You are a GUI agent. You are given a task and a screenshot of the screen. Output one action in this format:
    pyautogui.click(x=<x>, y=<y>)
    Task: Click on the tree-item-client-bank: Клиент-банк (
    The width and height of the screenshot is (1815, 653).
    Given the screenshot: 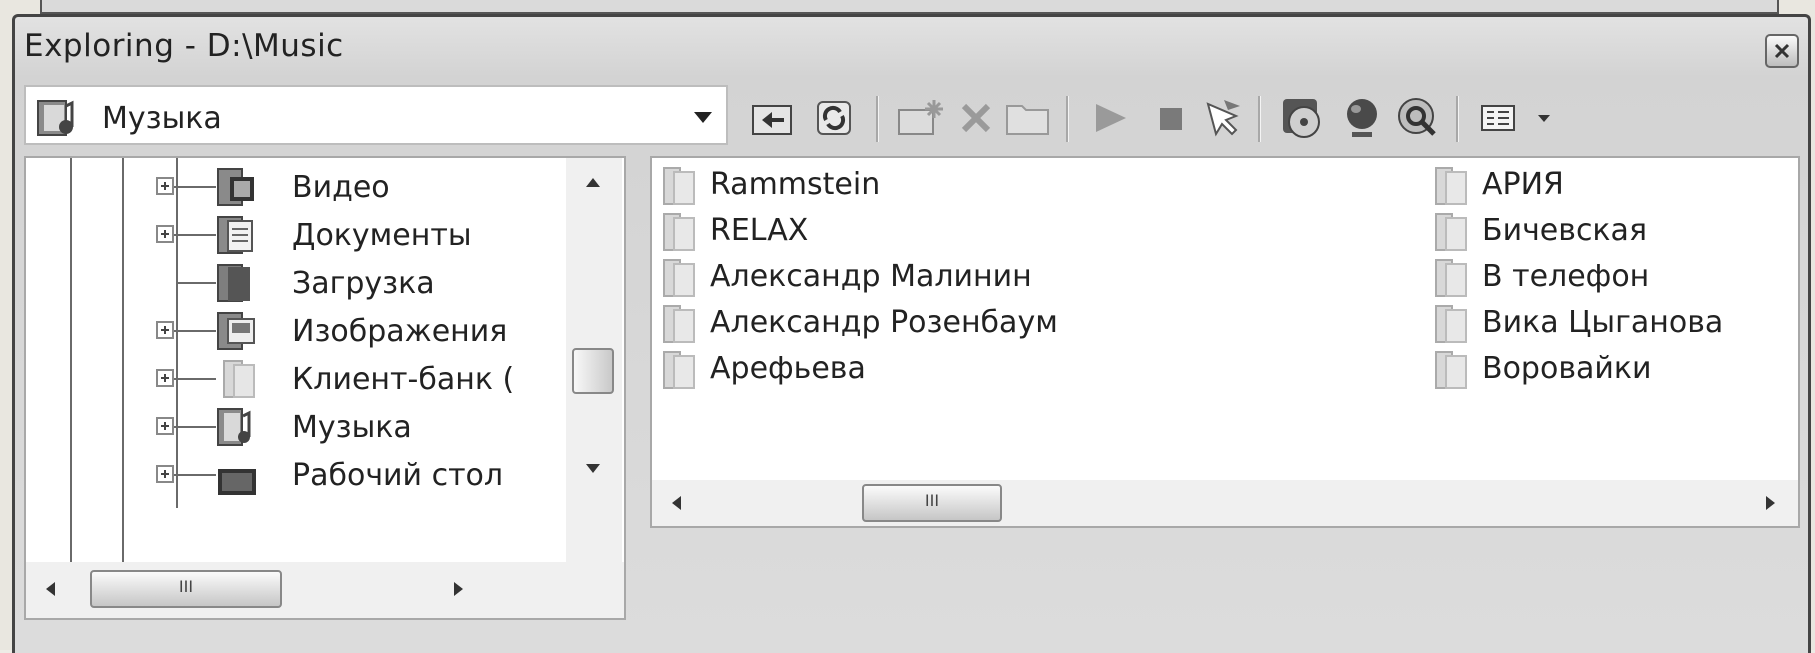 What is the action you would take?
    pyautogui.click(x=296, y=379)
    